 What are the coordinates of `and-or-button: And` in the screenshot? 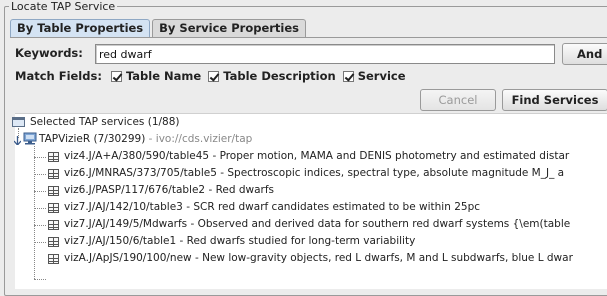 It's located at (584, 54).